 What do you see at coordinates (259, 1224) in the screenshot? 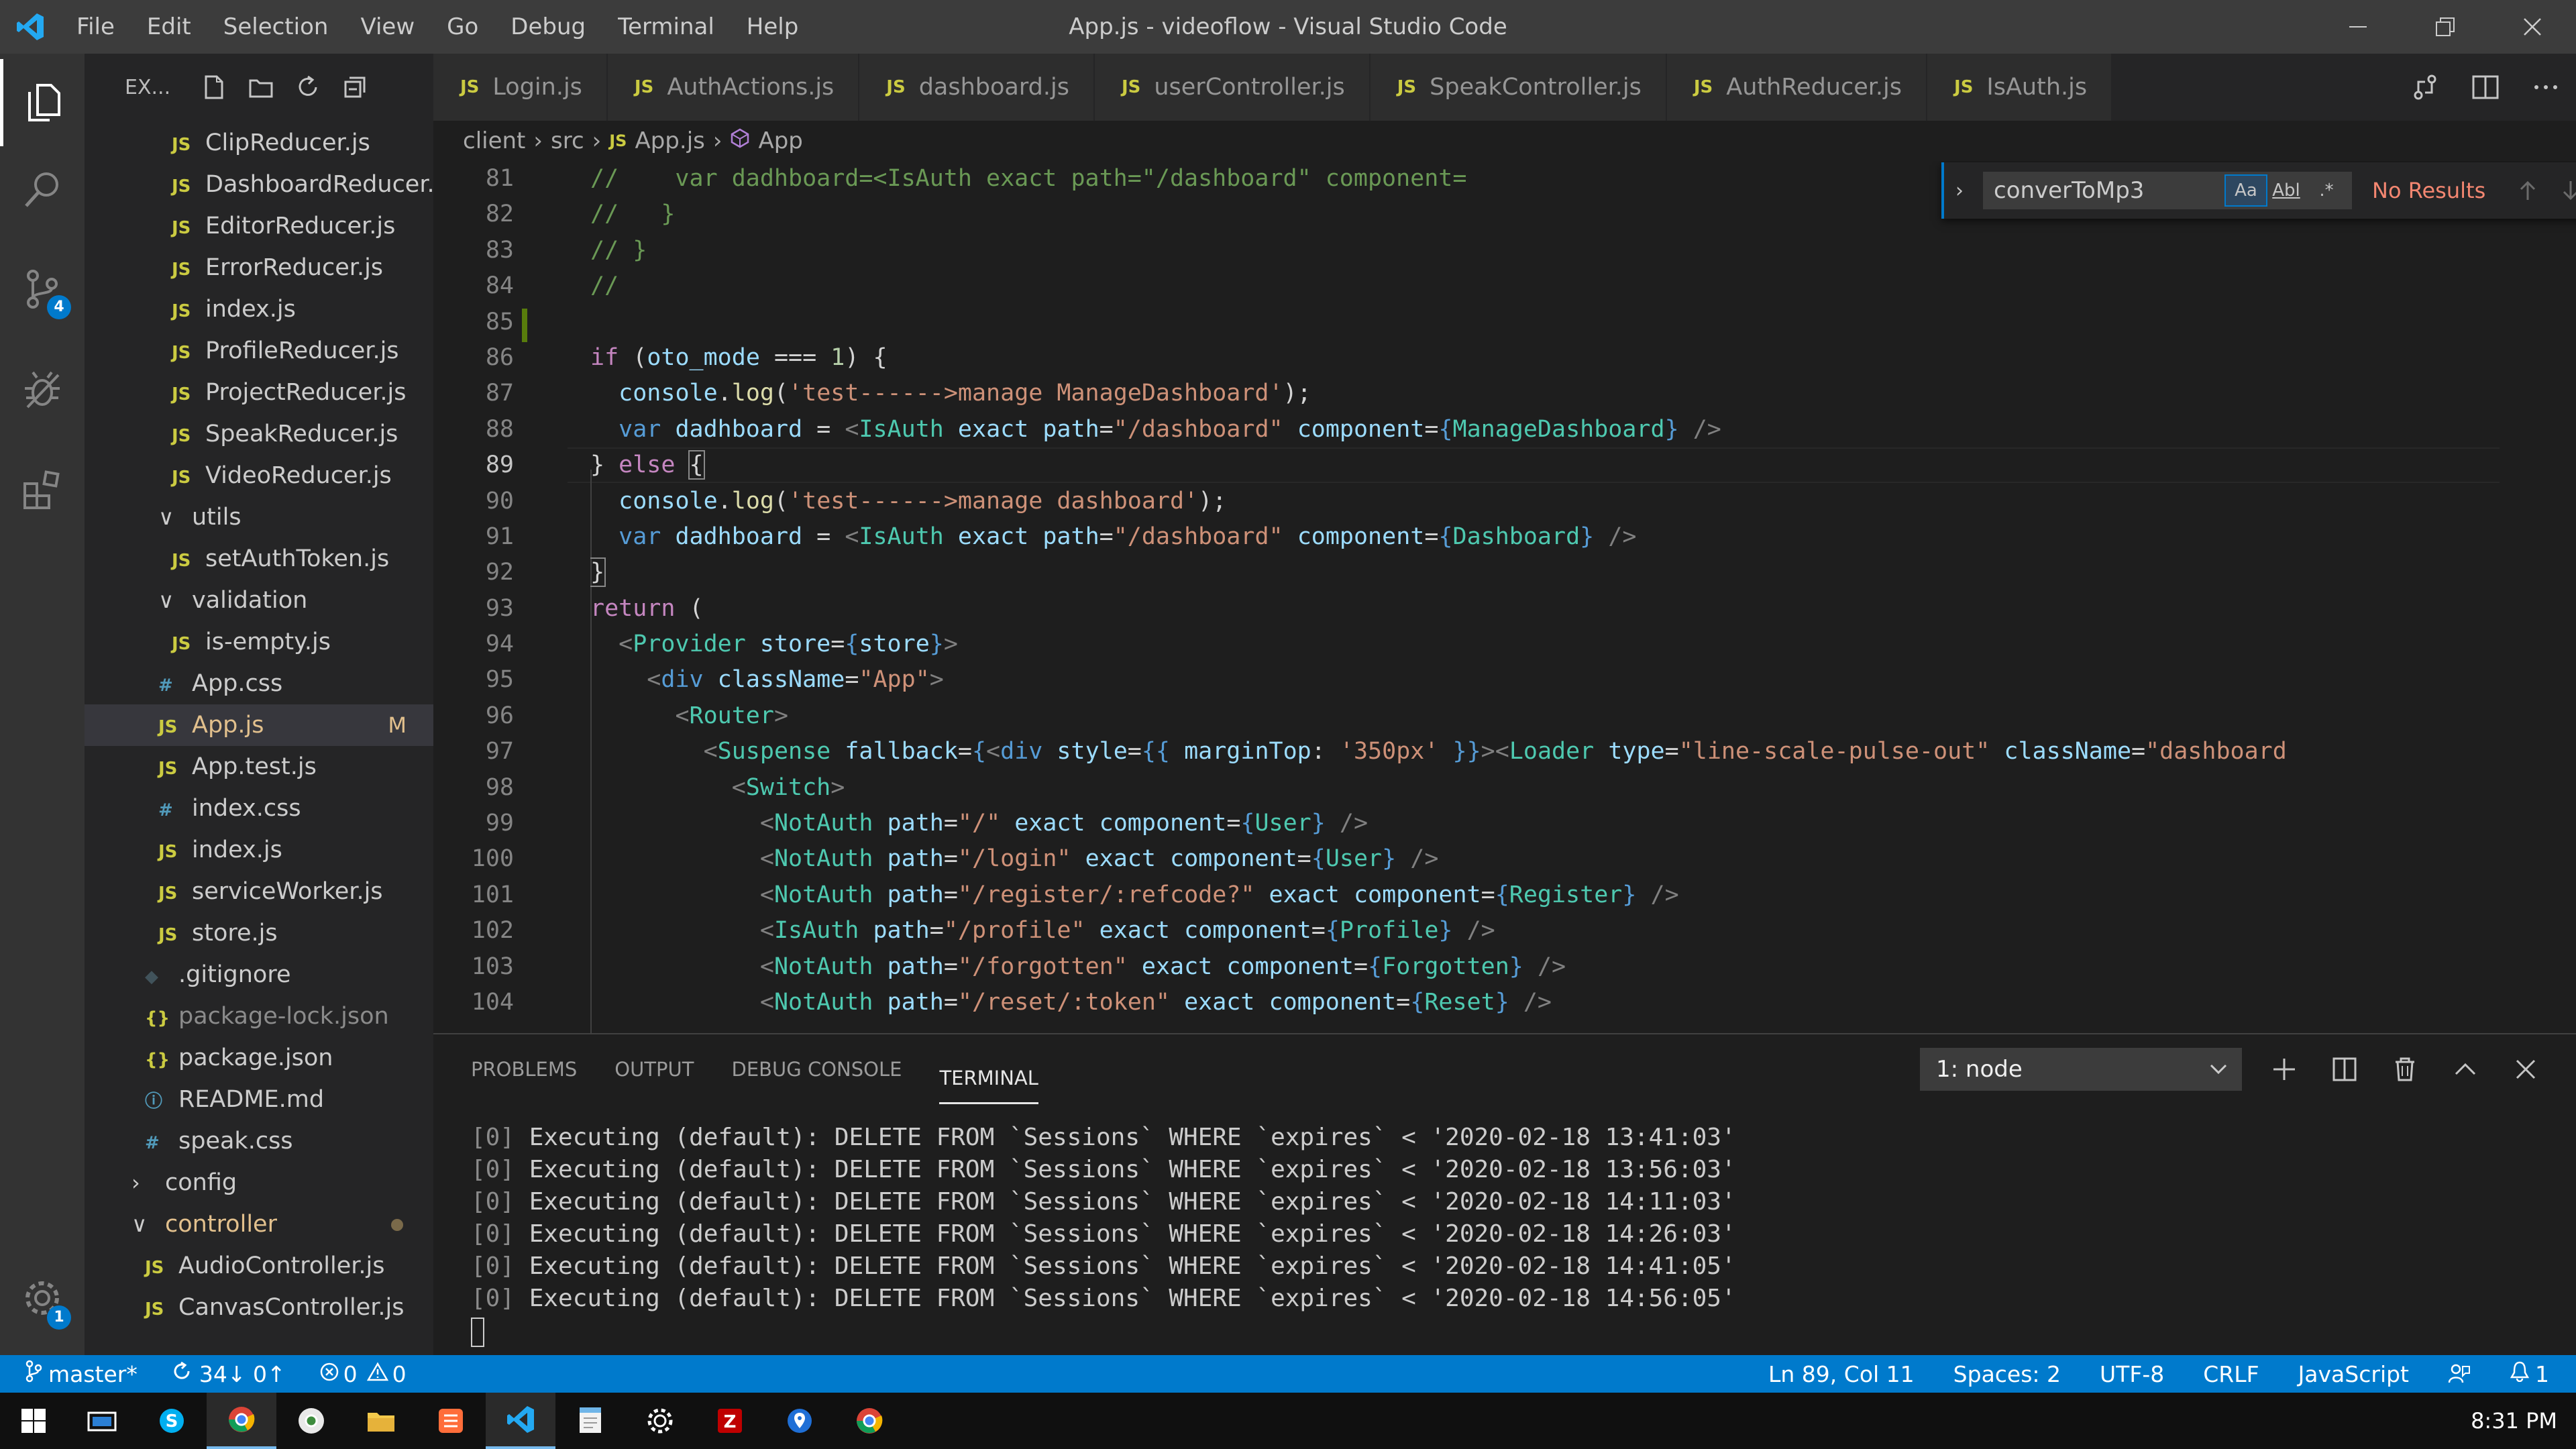
I see `tree-folder: ∨ controller` at bounding box center [259, 1224].